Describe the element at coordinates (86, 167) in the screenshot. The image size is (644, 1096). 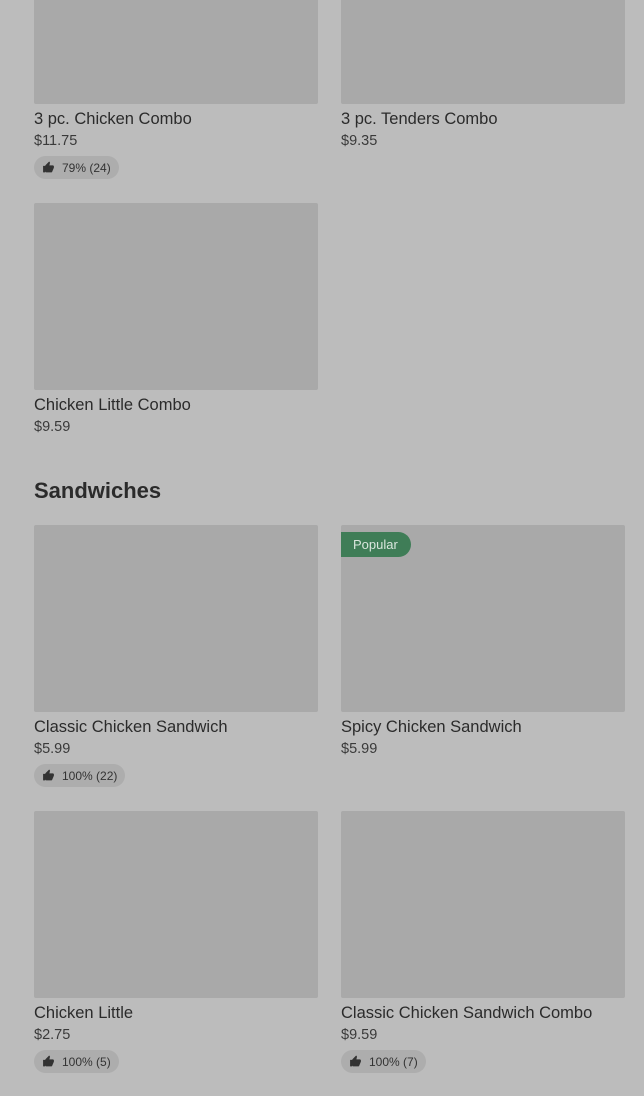
I see `rating-text: 79% (24)` at that location.